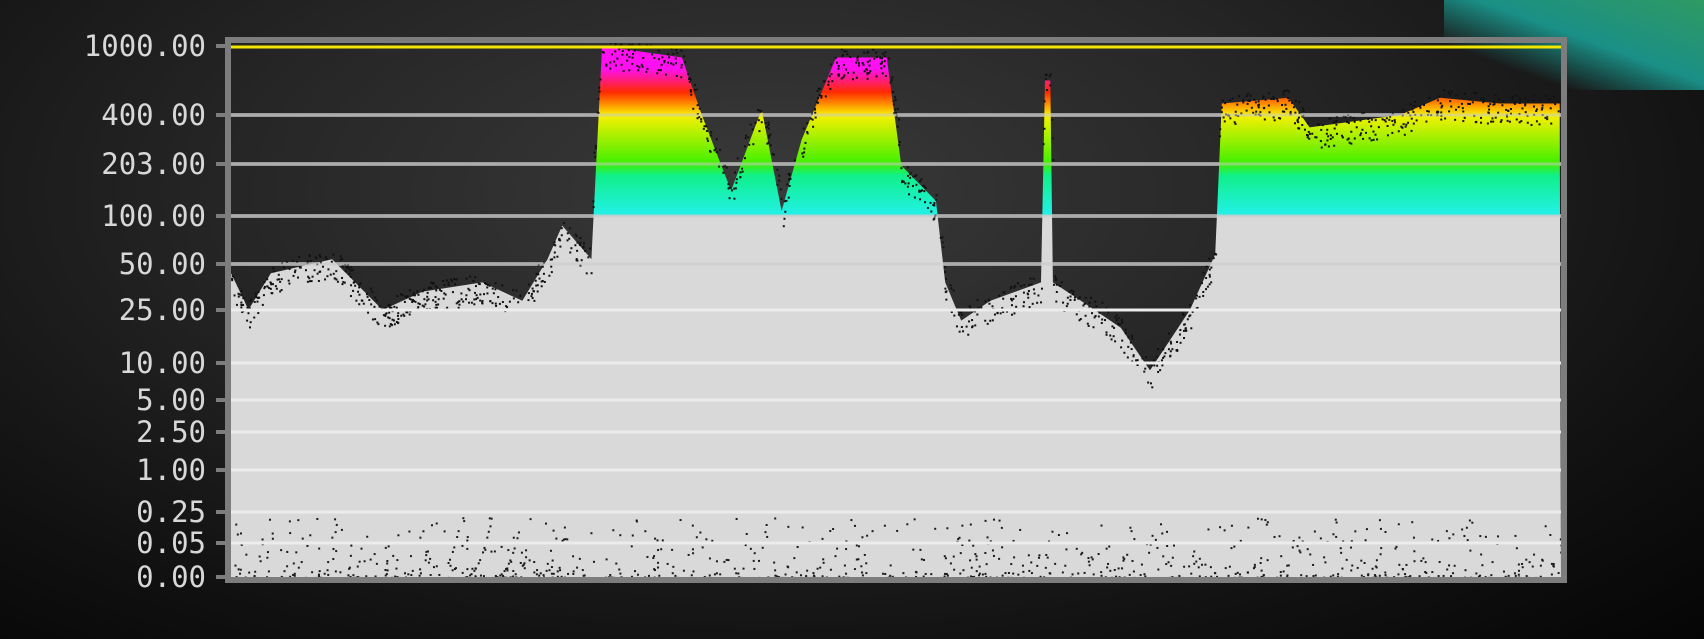 This screenshot has width=1704, height=639. I want to click on y-tick-label: 1.00, so click(171, 470).